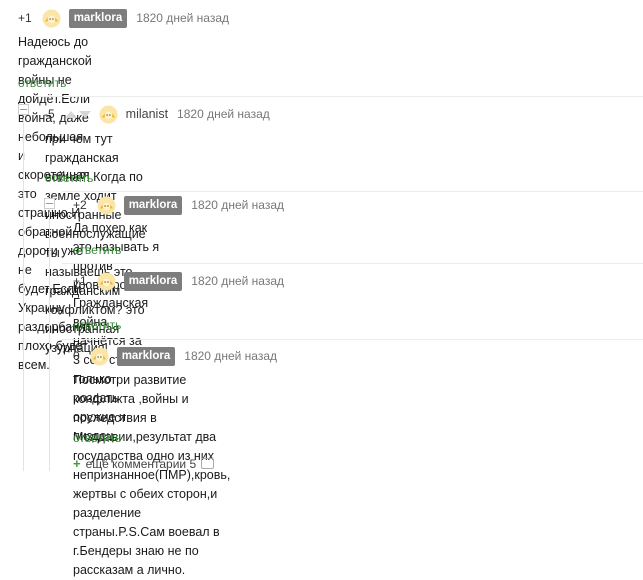 This screenshot has width=643, height=580. I want to click on comment-rating: 0, so click(76, 356).